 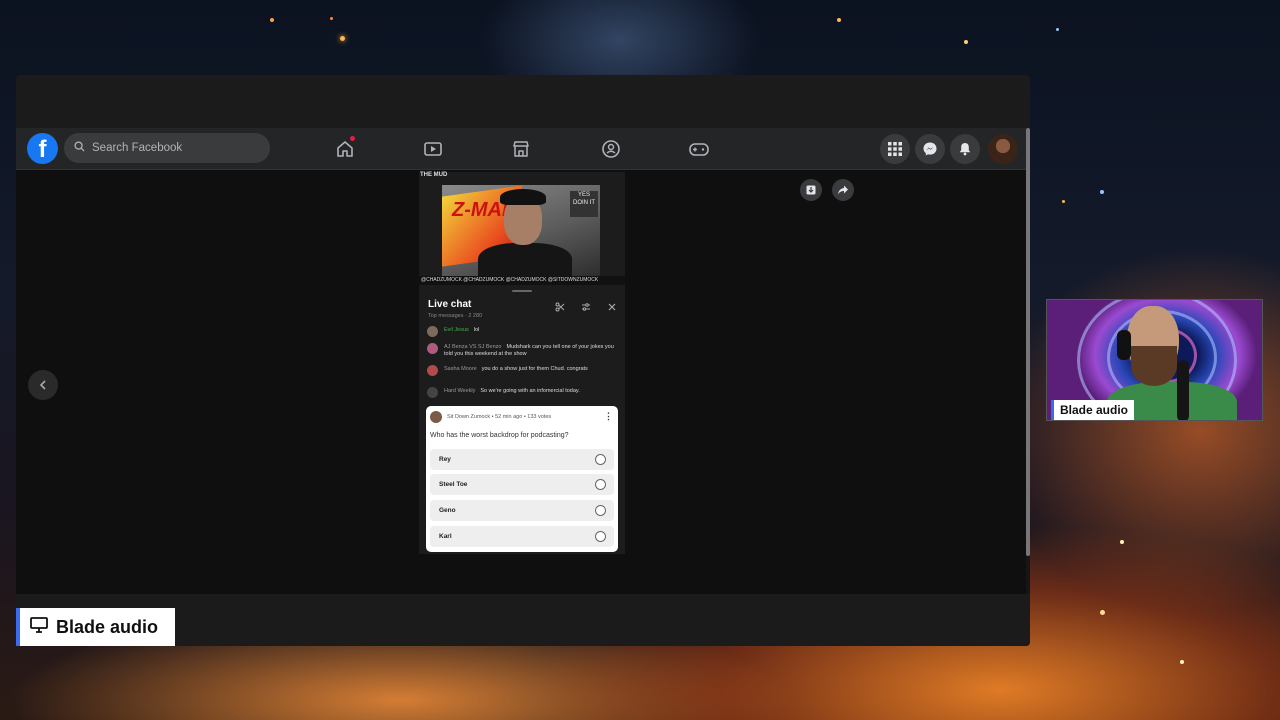 I want to click on menu-grid-icon, so click(x=895, y=149).